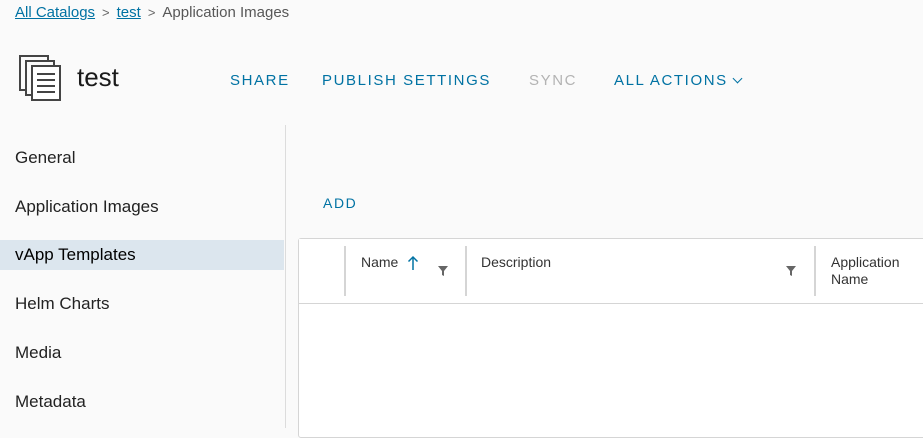 Image resolution: width=923 pixels, height=438 pixels. Describe the element at coordinates (142, 207) in the screenshot. I see `sidebar-item-application-images: Application Images` at that location.